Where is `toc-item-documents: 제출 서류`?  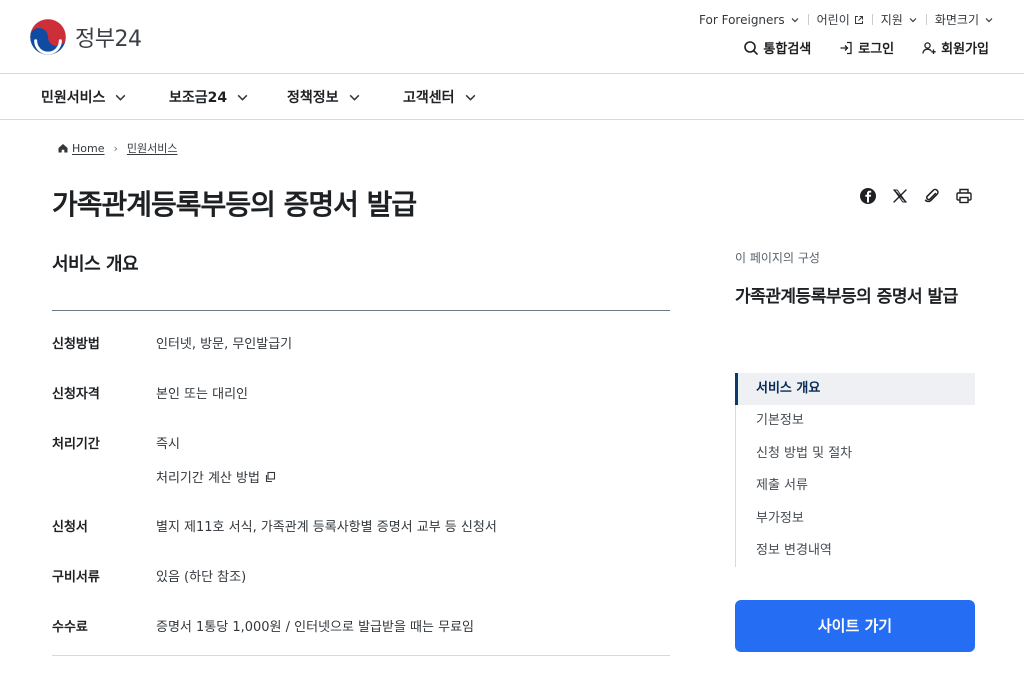 toc-item-documents: 제출 서류 is located at coordinates (855, 486).